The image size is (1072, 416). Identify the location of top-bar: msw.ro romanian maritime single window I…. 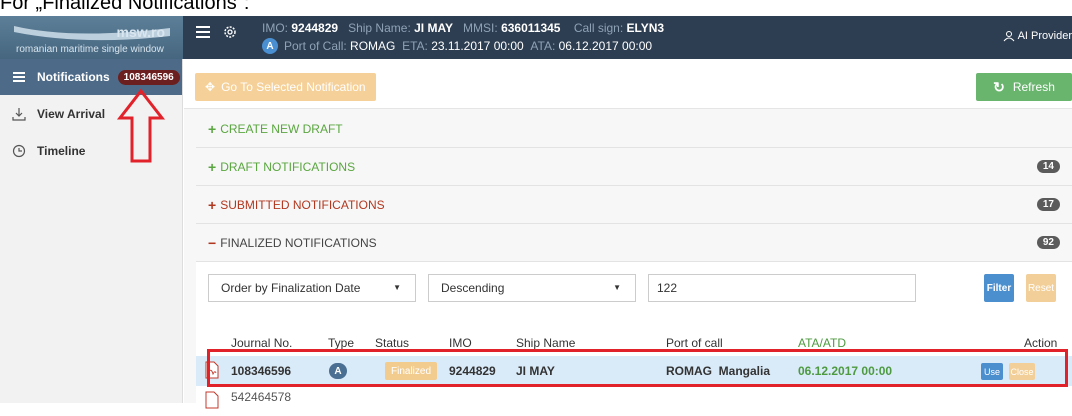
(536, 37).